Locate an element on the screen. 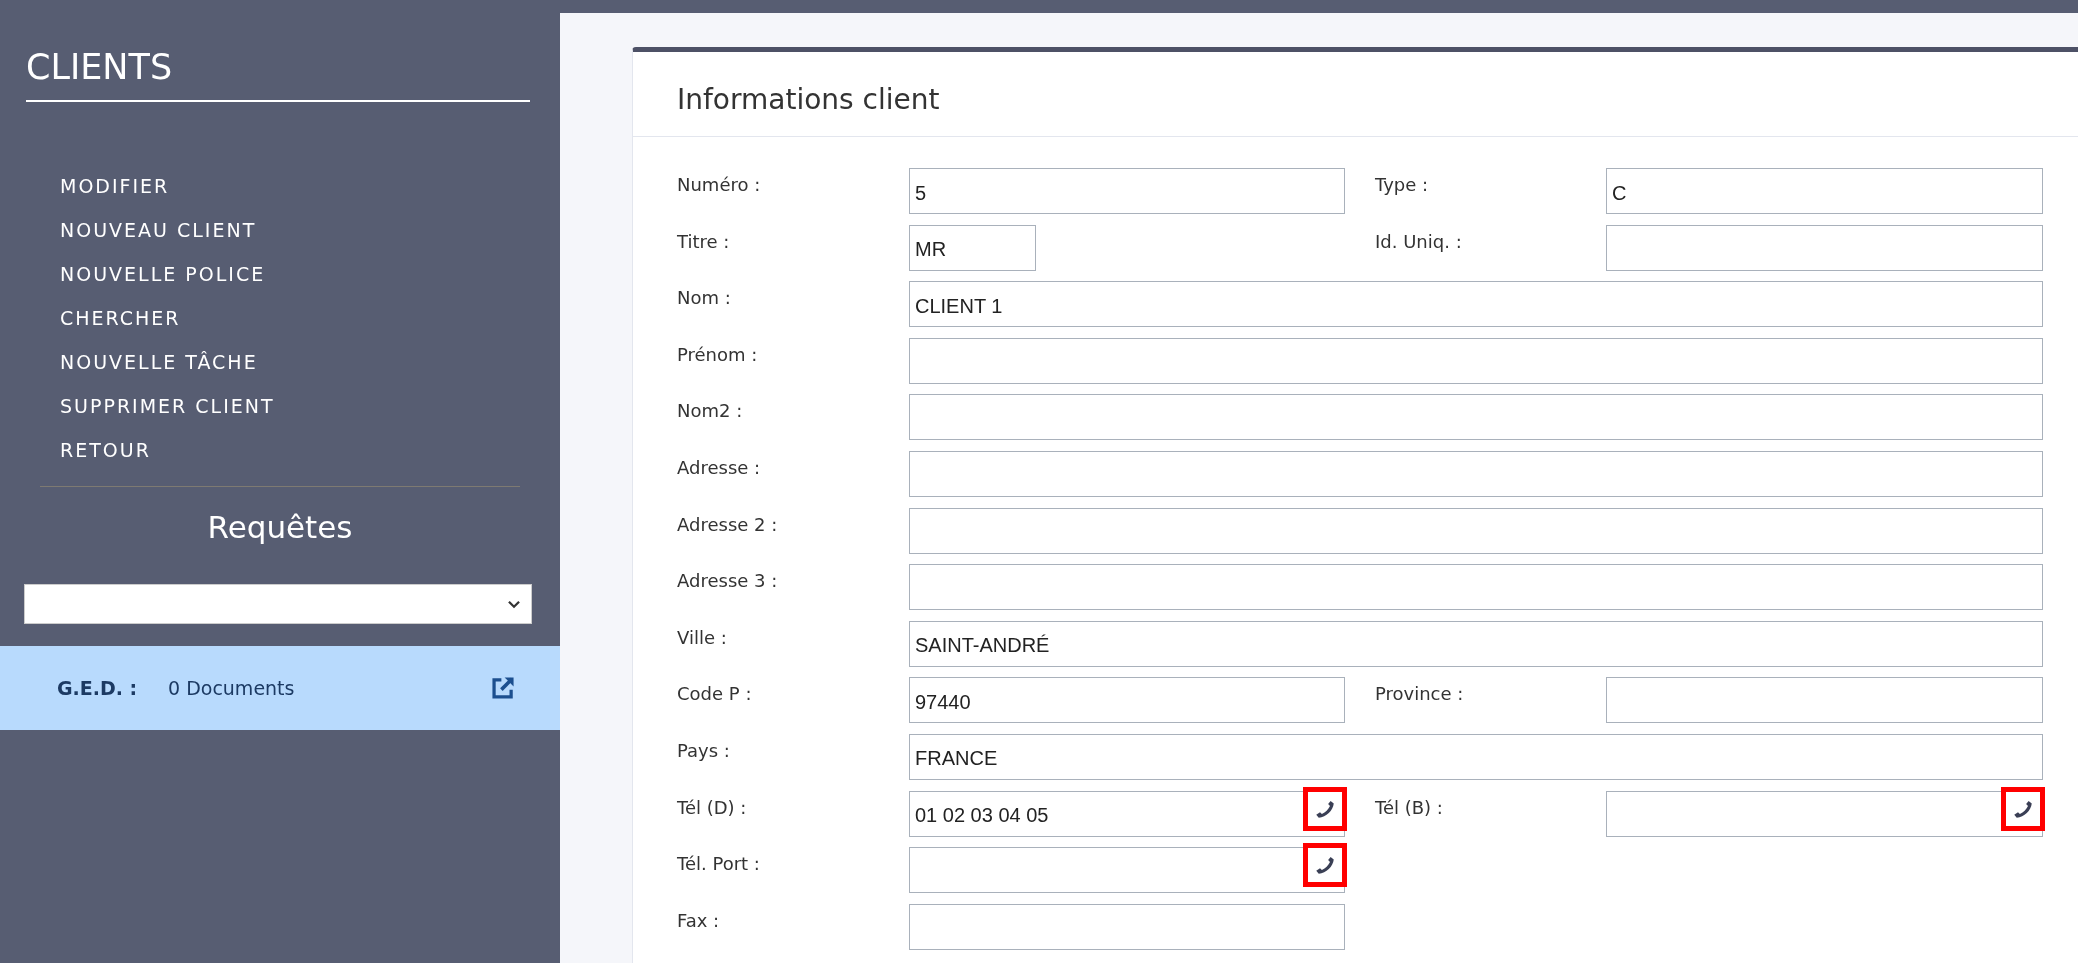  external-link-icon is located at coordinates (503, 688).